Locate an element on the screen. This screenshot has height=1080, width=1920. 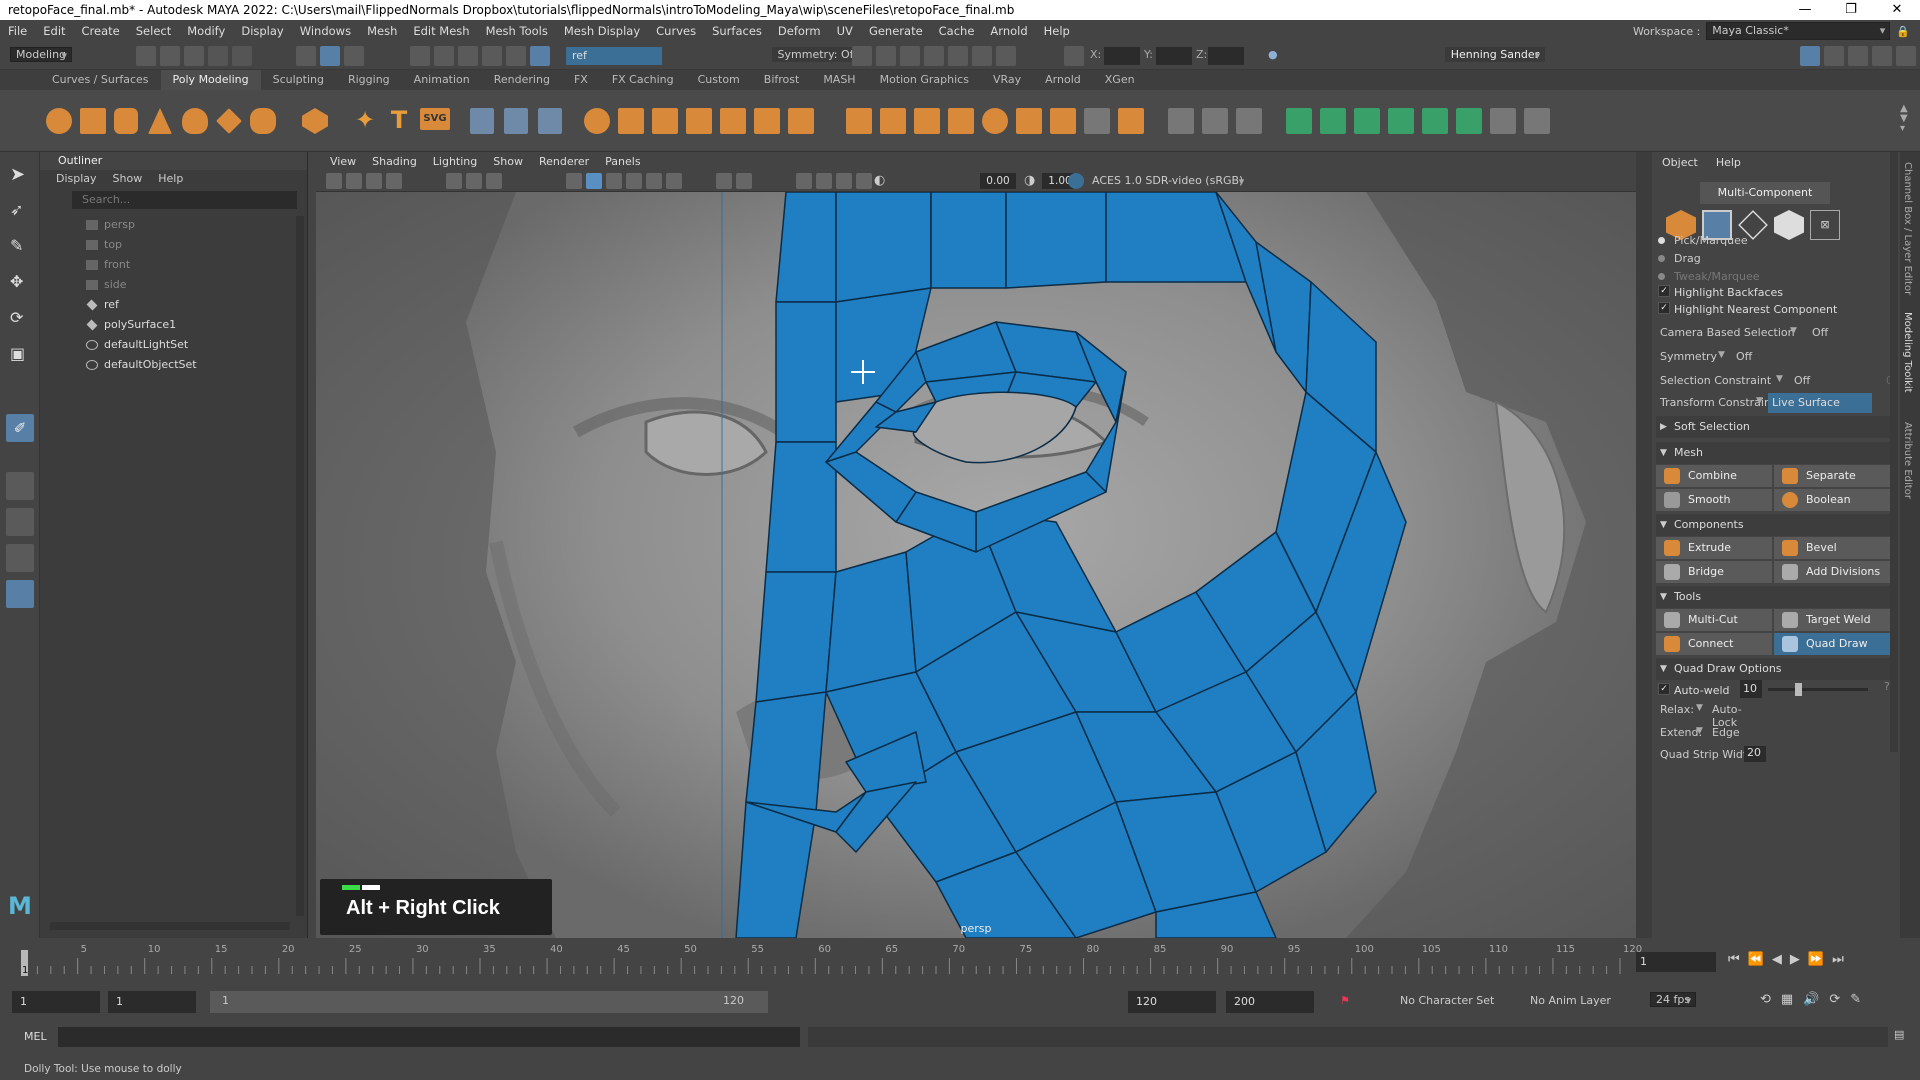
select-camera-icon is located at coordinates (334, 181).